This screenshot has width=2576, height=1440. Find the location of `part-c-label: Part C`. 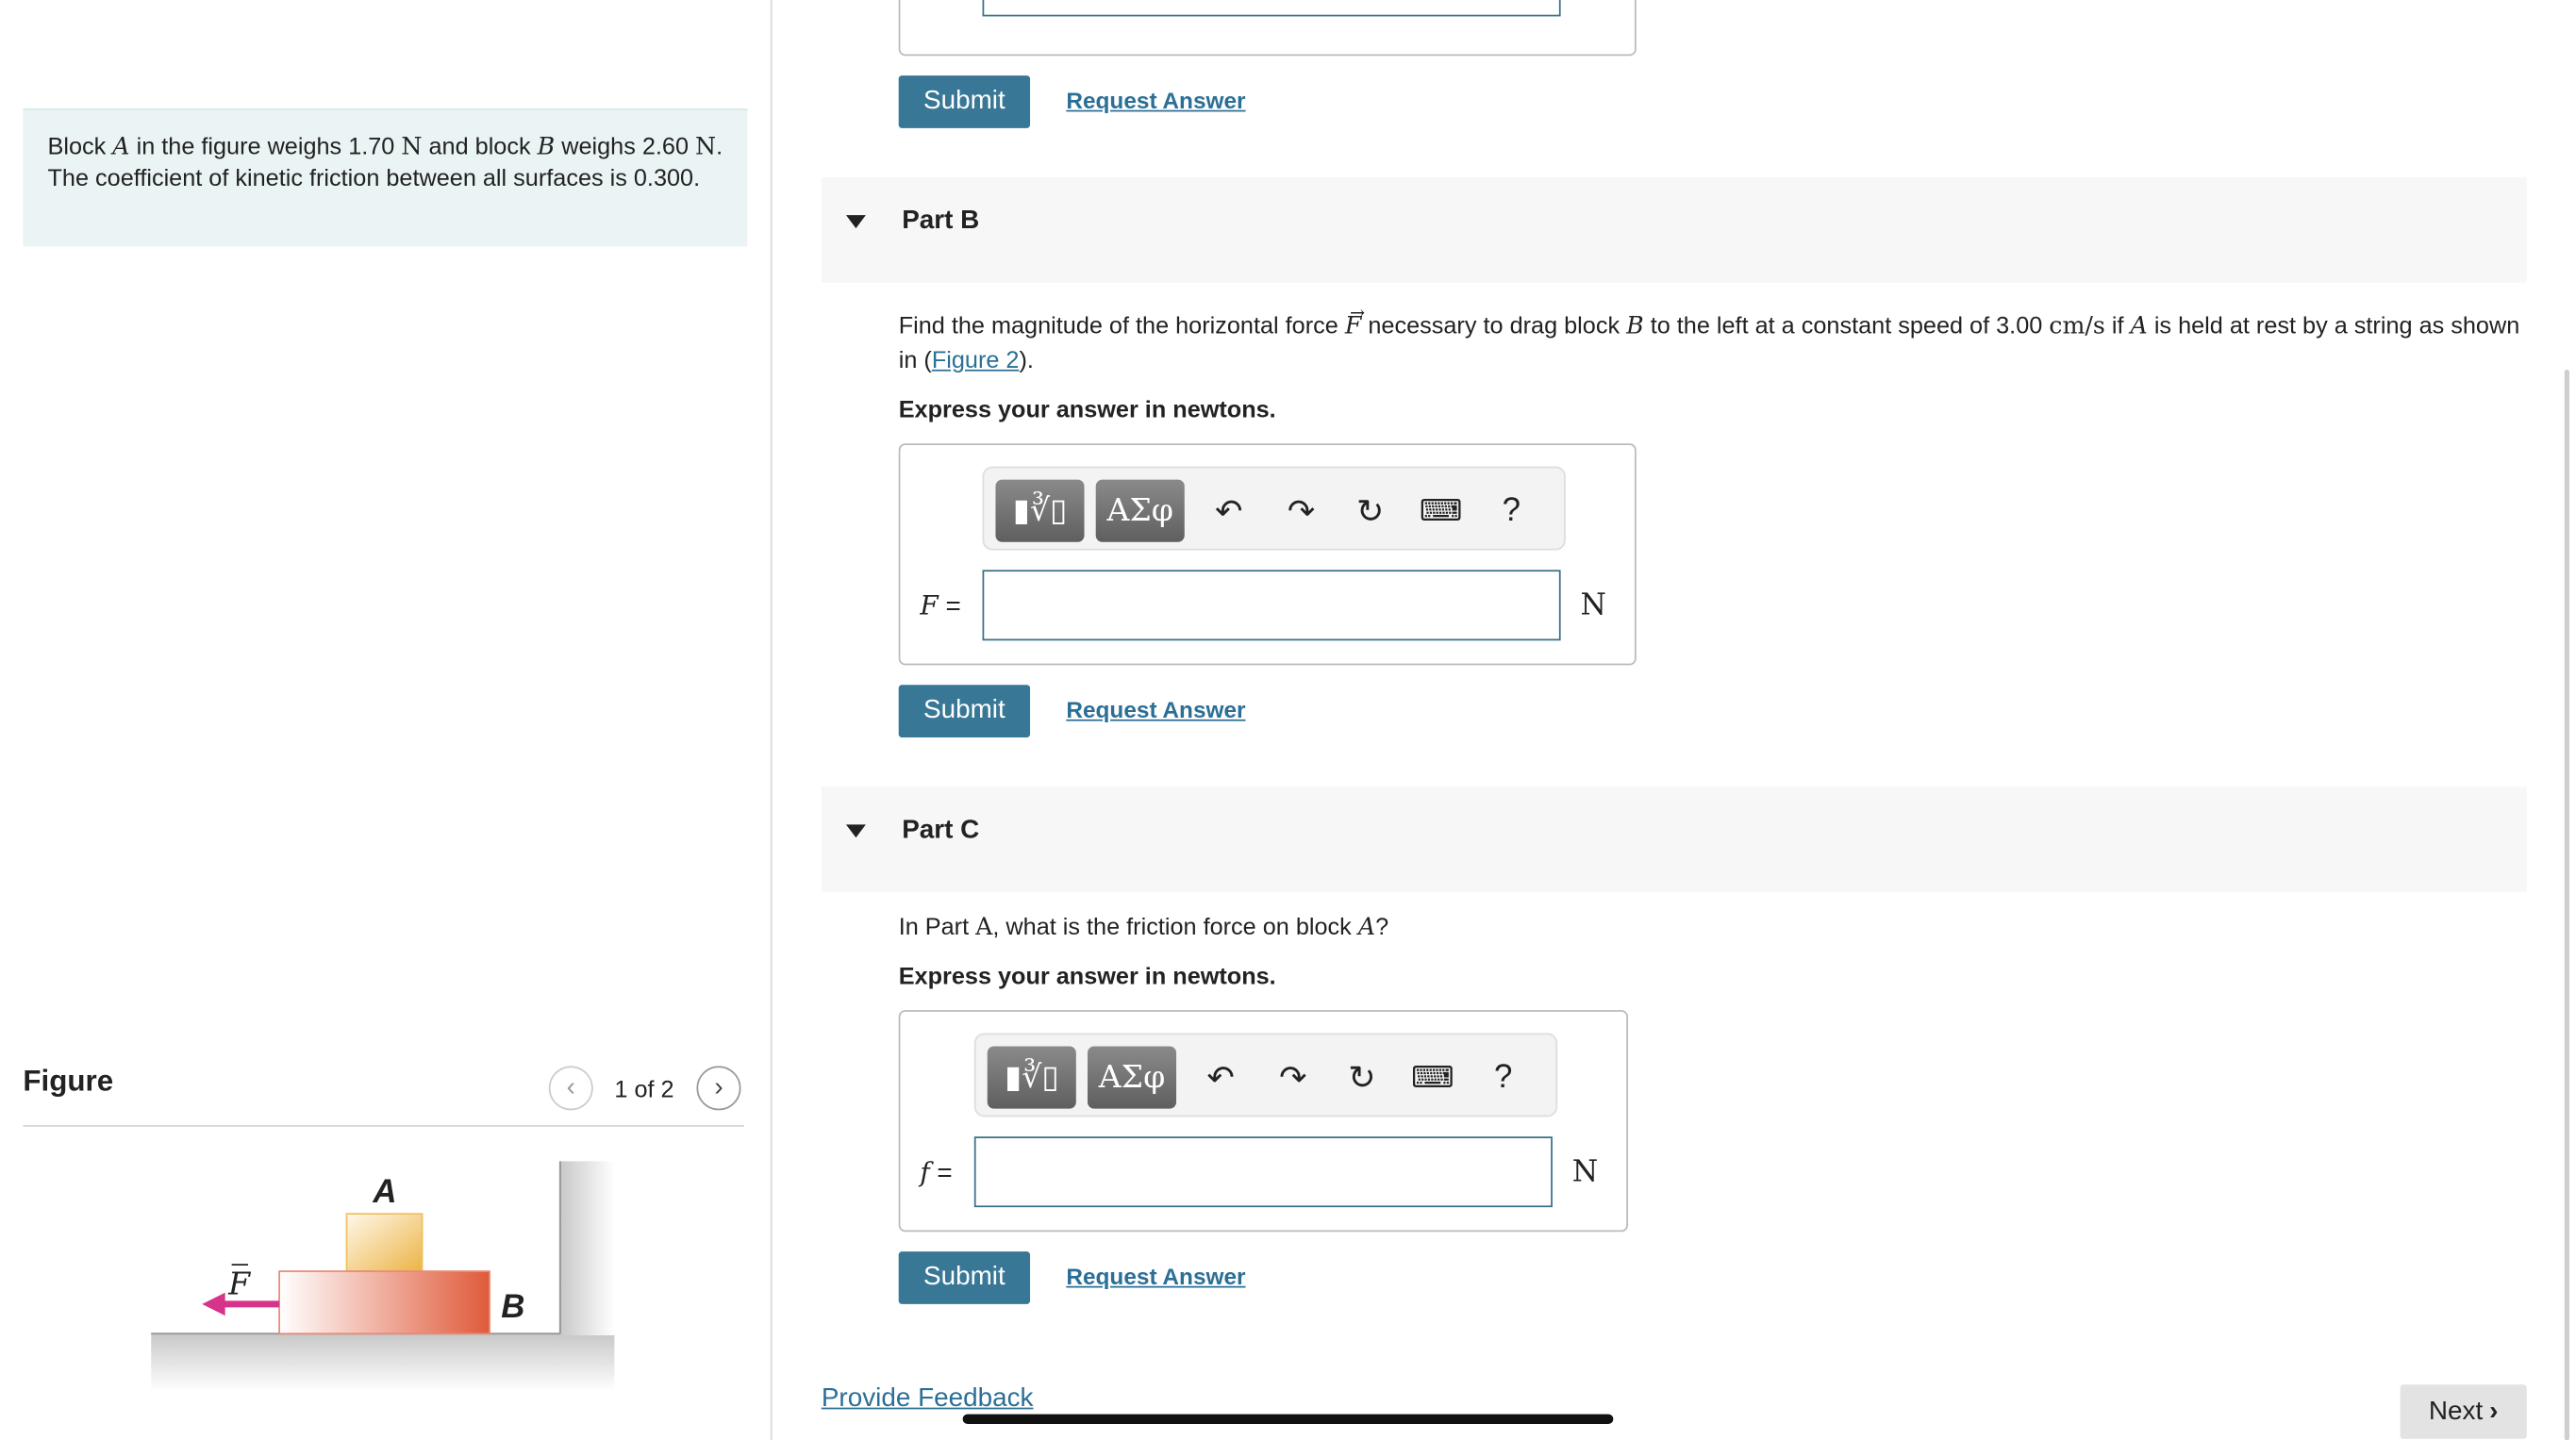

part-c-label: Part C is located at coordinates (941, 830).